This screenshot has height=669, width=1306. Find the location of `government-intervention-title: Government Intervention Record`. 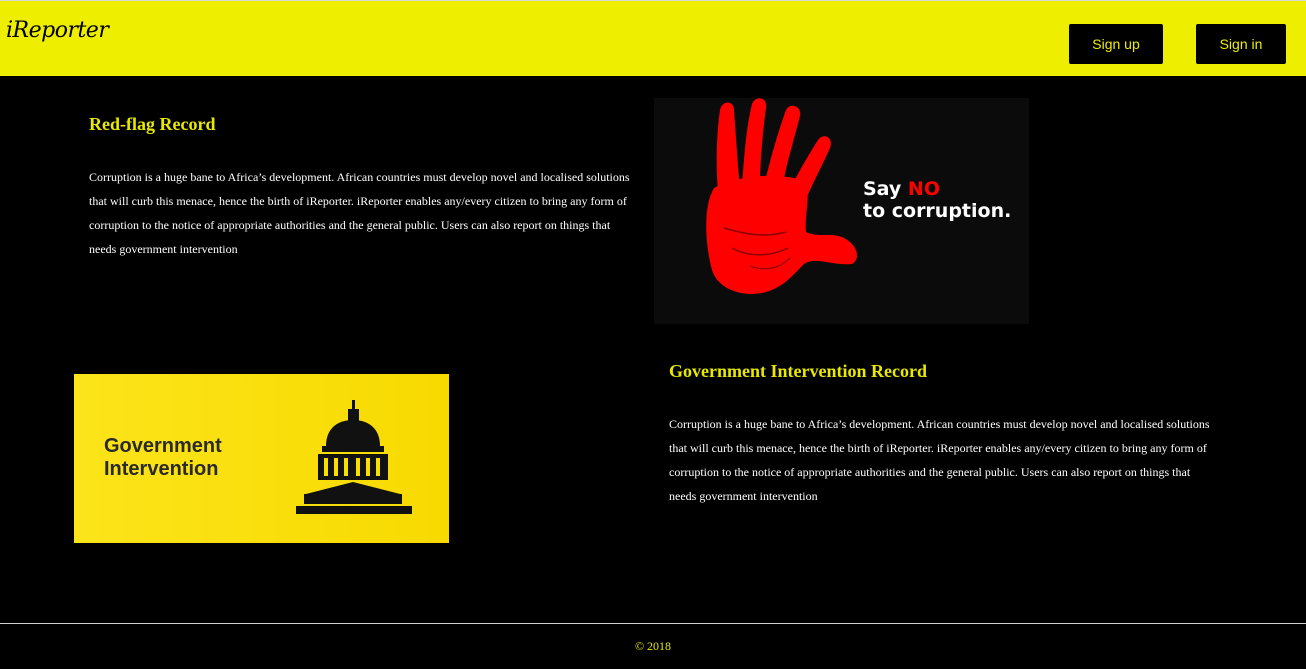

government-intervention-title: Government Intervention Record is located at coordinates (798, 371).